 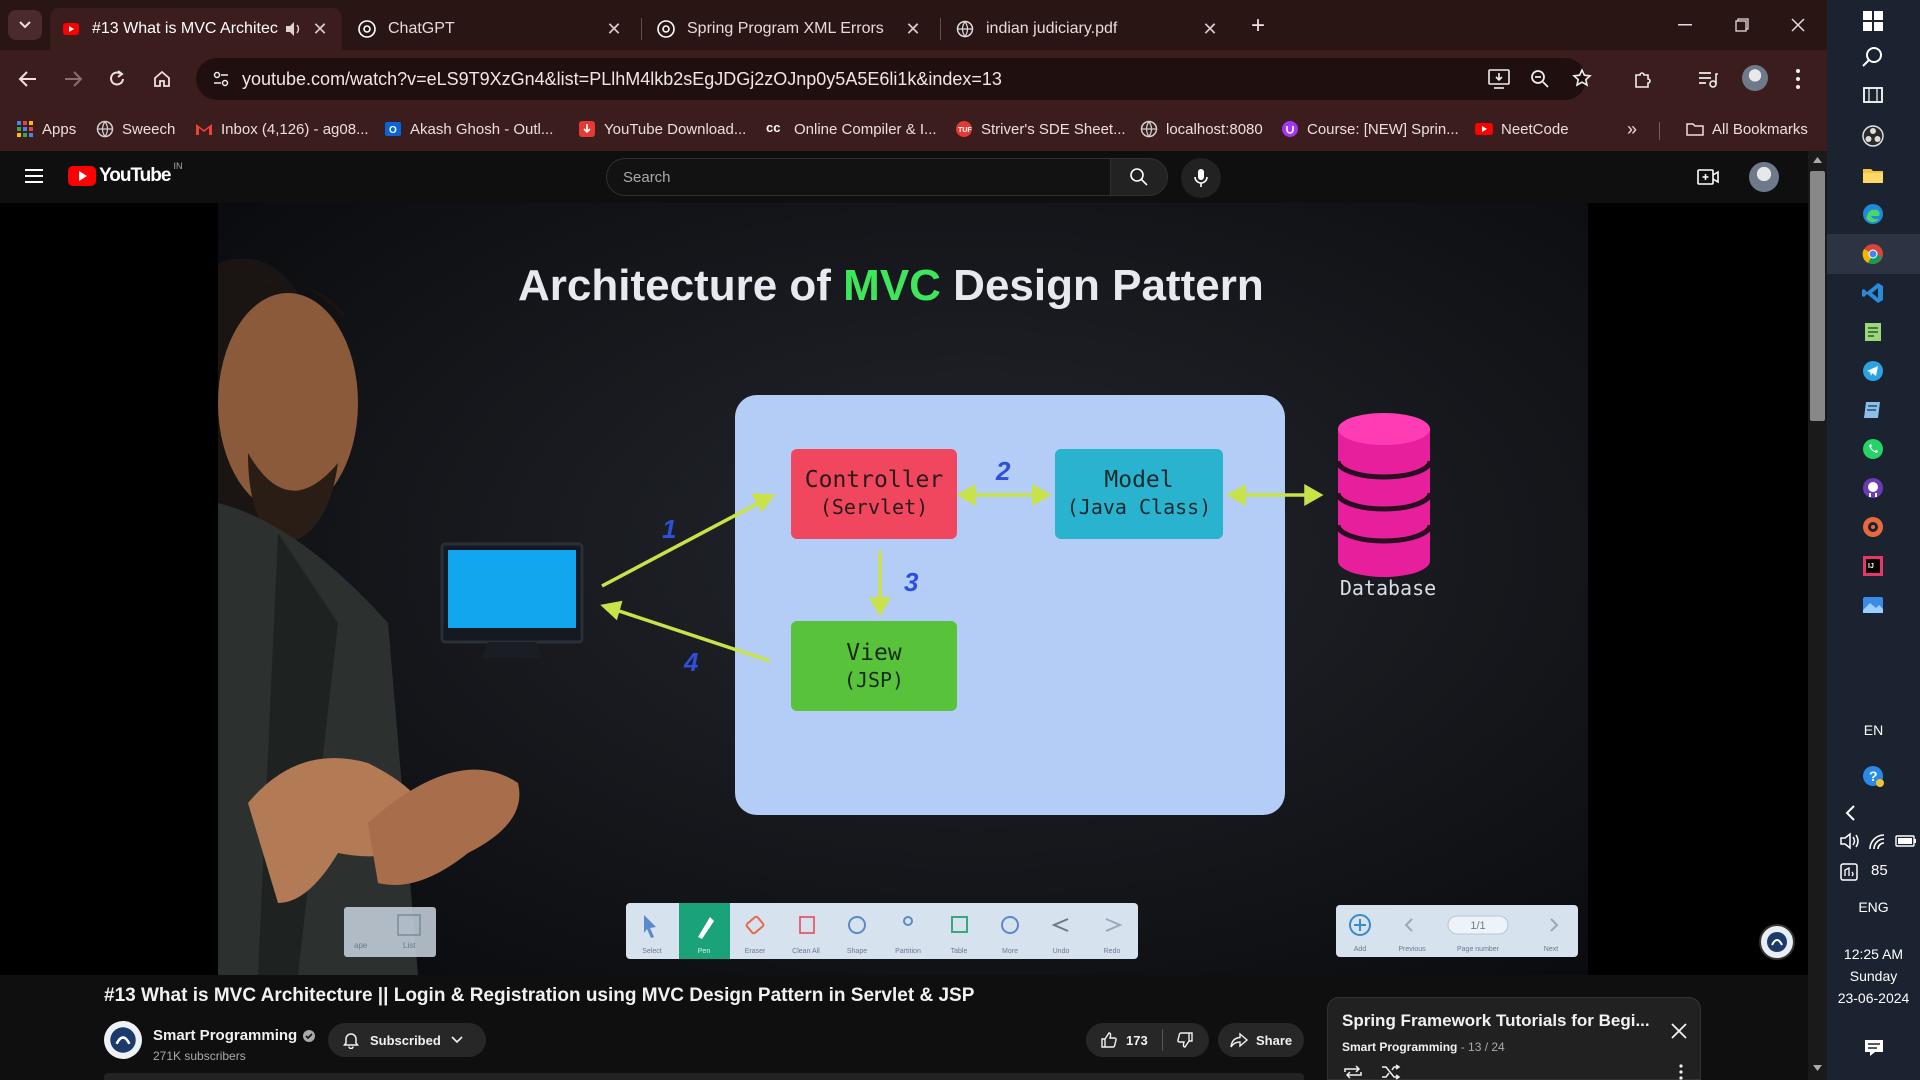 What do you see at coordinates (1679, 1031) in the screenshot?
I see `close-icon` at bounding box center [1679, 1031].